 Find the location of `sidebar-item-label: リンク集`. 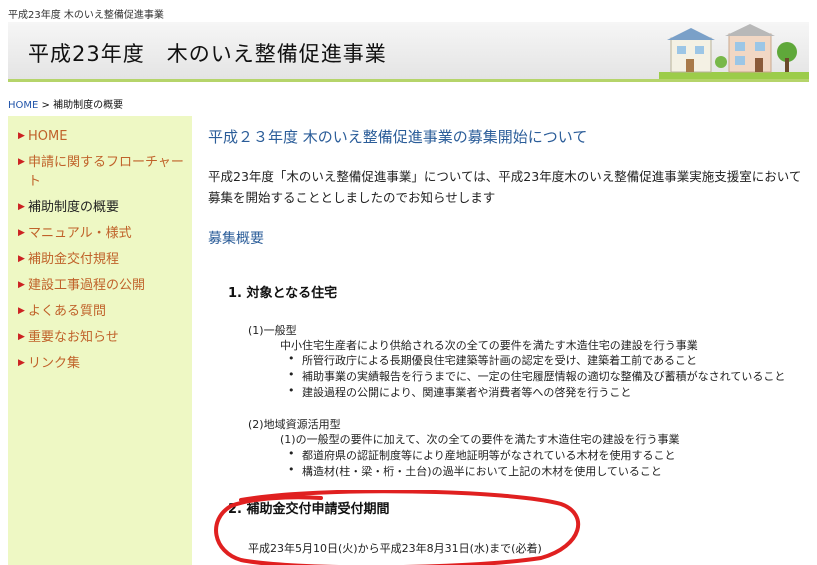

sidebar-item-label: リンク集 is located at coordinates (54, 363).